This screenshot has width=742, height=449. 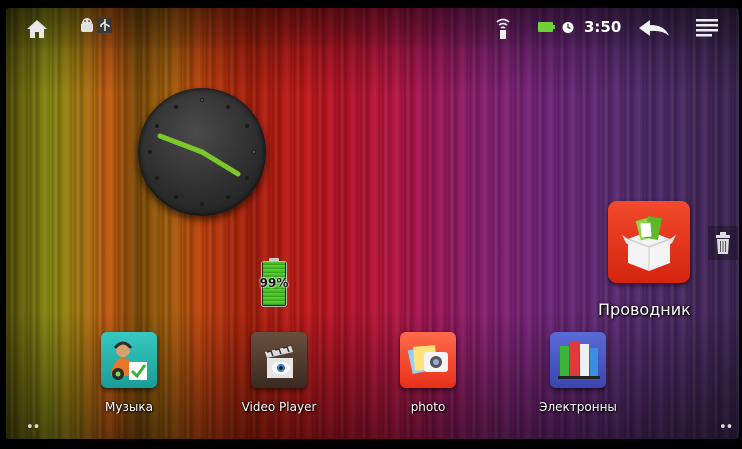 What do you see at coordinates (707, 28) in the screenshot?
I see `menu-icon` at bounding box center [707, 28].